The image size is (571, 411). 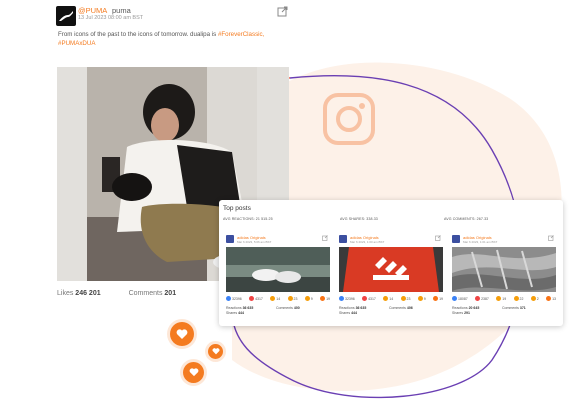 I want to click on top-post-reactions-shares: Reactions 20 645 Shares 291, so click(x=466, y=310).